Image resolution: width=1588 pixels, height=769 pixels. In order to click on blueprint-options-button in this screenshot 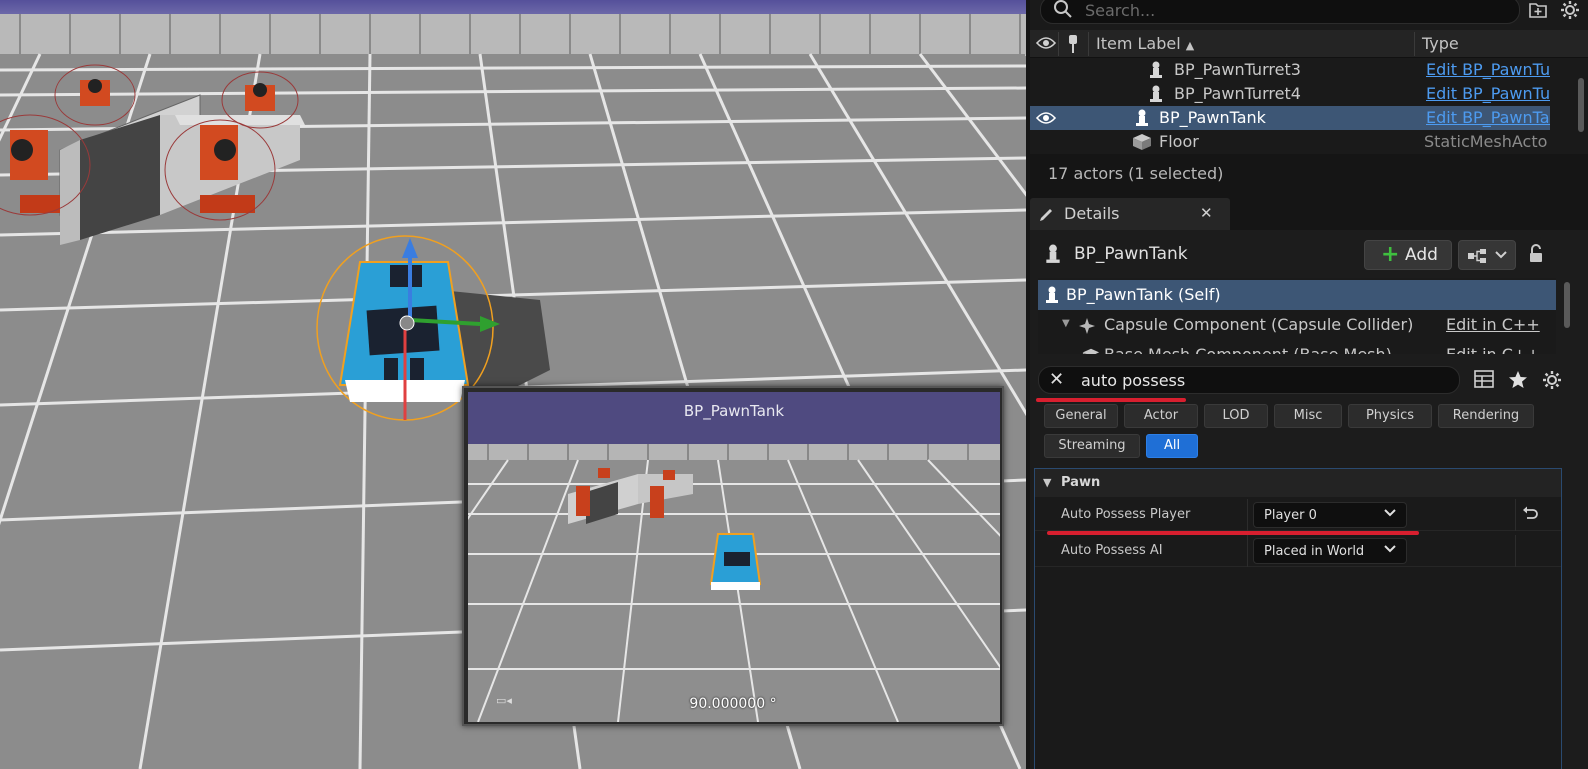, I will do `click(1487, 255)`.